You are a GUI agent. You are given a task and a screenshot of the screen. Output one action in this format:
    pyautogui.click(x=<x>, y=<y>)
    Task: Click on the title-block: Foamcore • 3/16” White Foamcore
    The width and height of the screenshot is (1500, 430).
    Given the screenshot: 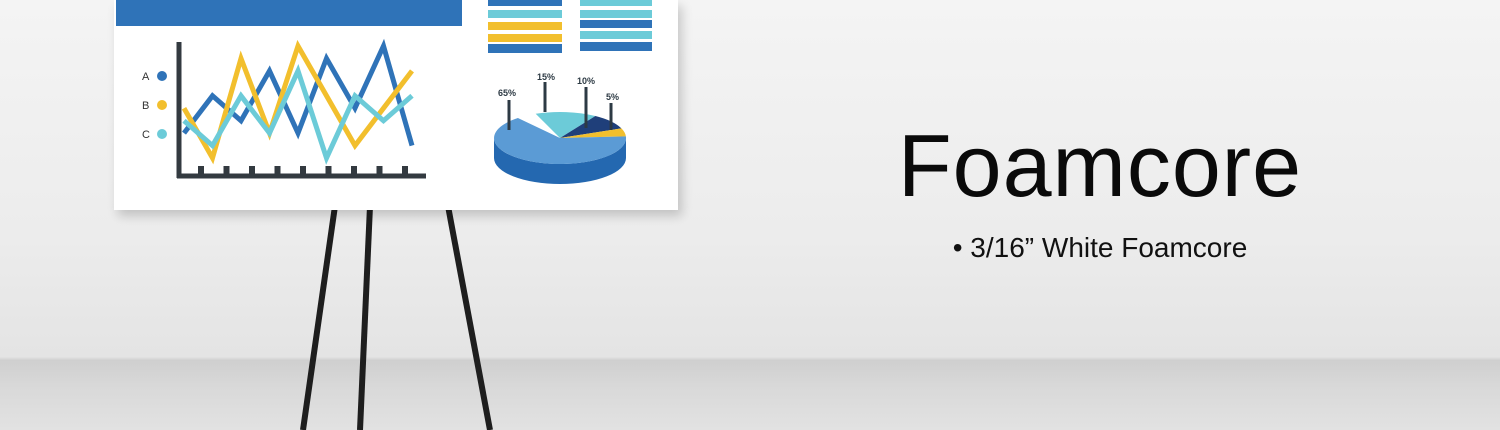 What is the action you would take?
    pyautogui.click(x=1100, y=193)
    